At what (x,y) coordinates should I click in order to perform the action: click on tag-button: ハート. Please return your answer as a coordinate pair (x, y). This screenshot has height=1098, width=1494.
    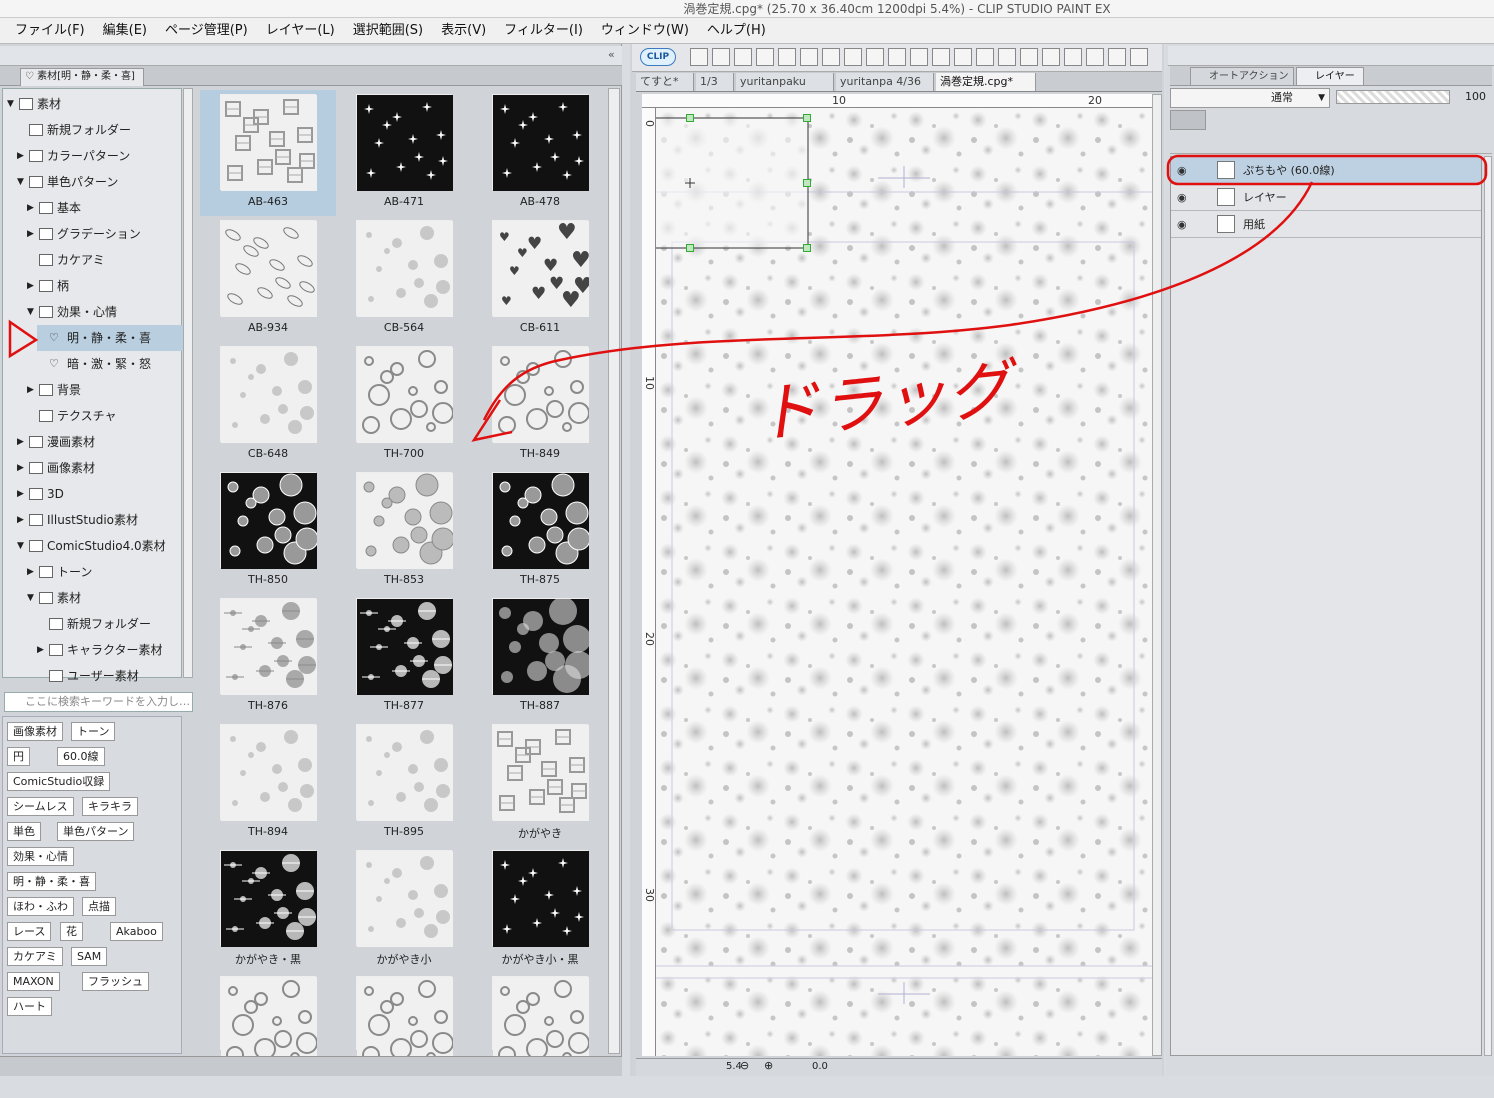
    Looking at the image, I should click on (29, 1006).